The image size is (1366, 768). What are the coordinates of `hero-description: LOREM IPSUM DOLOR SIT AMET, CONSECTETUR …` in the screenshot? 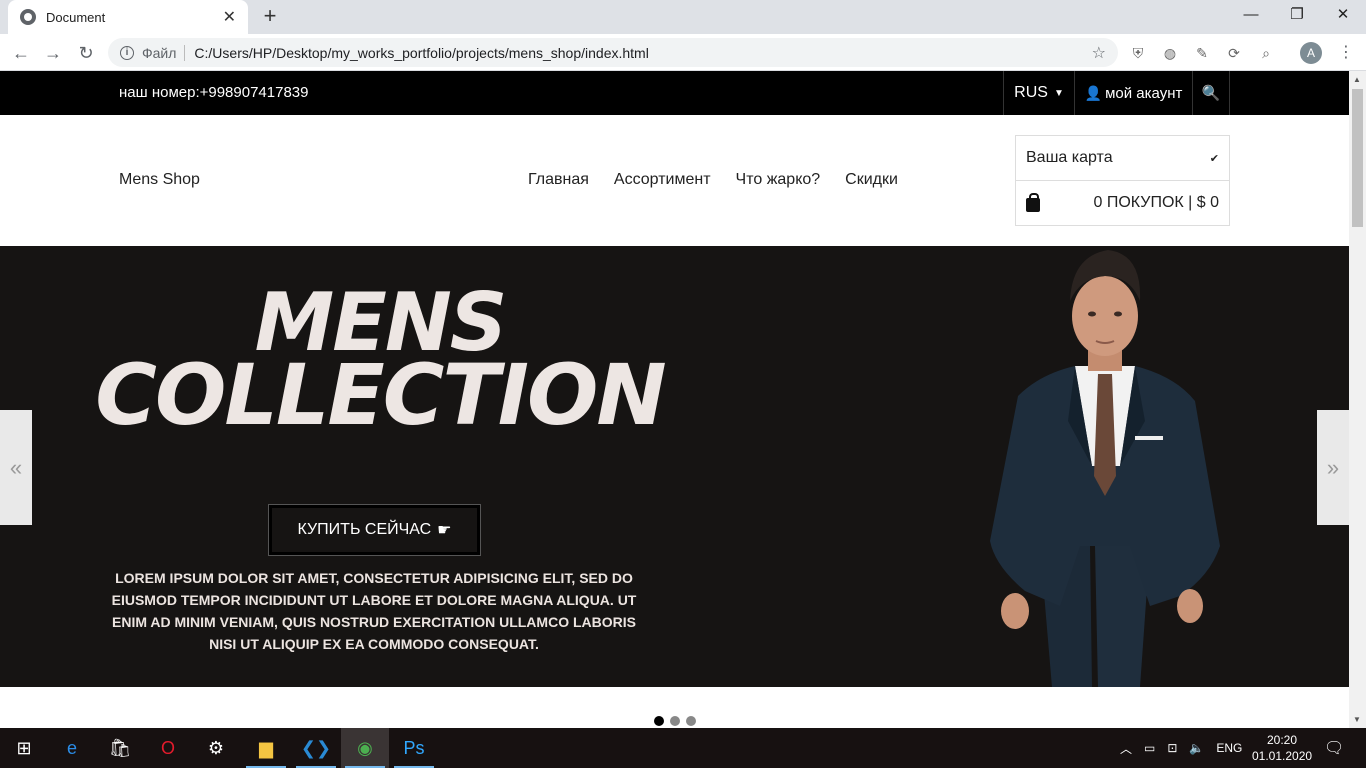 It's located at (374, 611).